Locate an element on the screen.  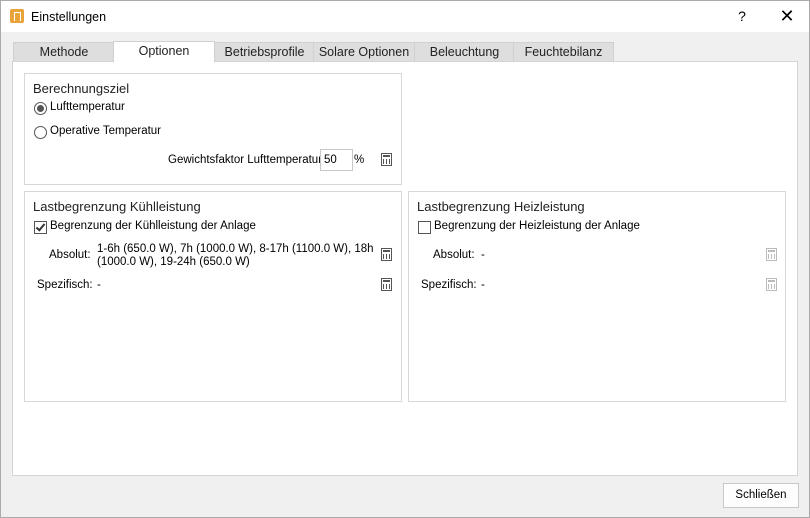
tab-solare-optionen: Solare Optionen is located at coordinates (364, 51).